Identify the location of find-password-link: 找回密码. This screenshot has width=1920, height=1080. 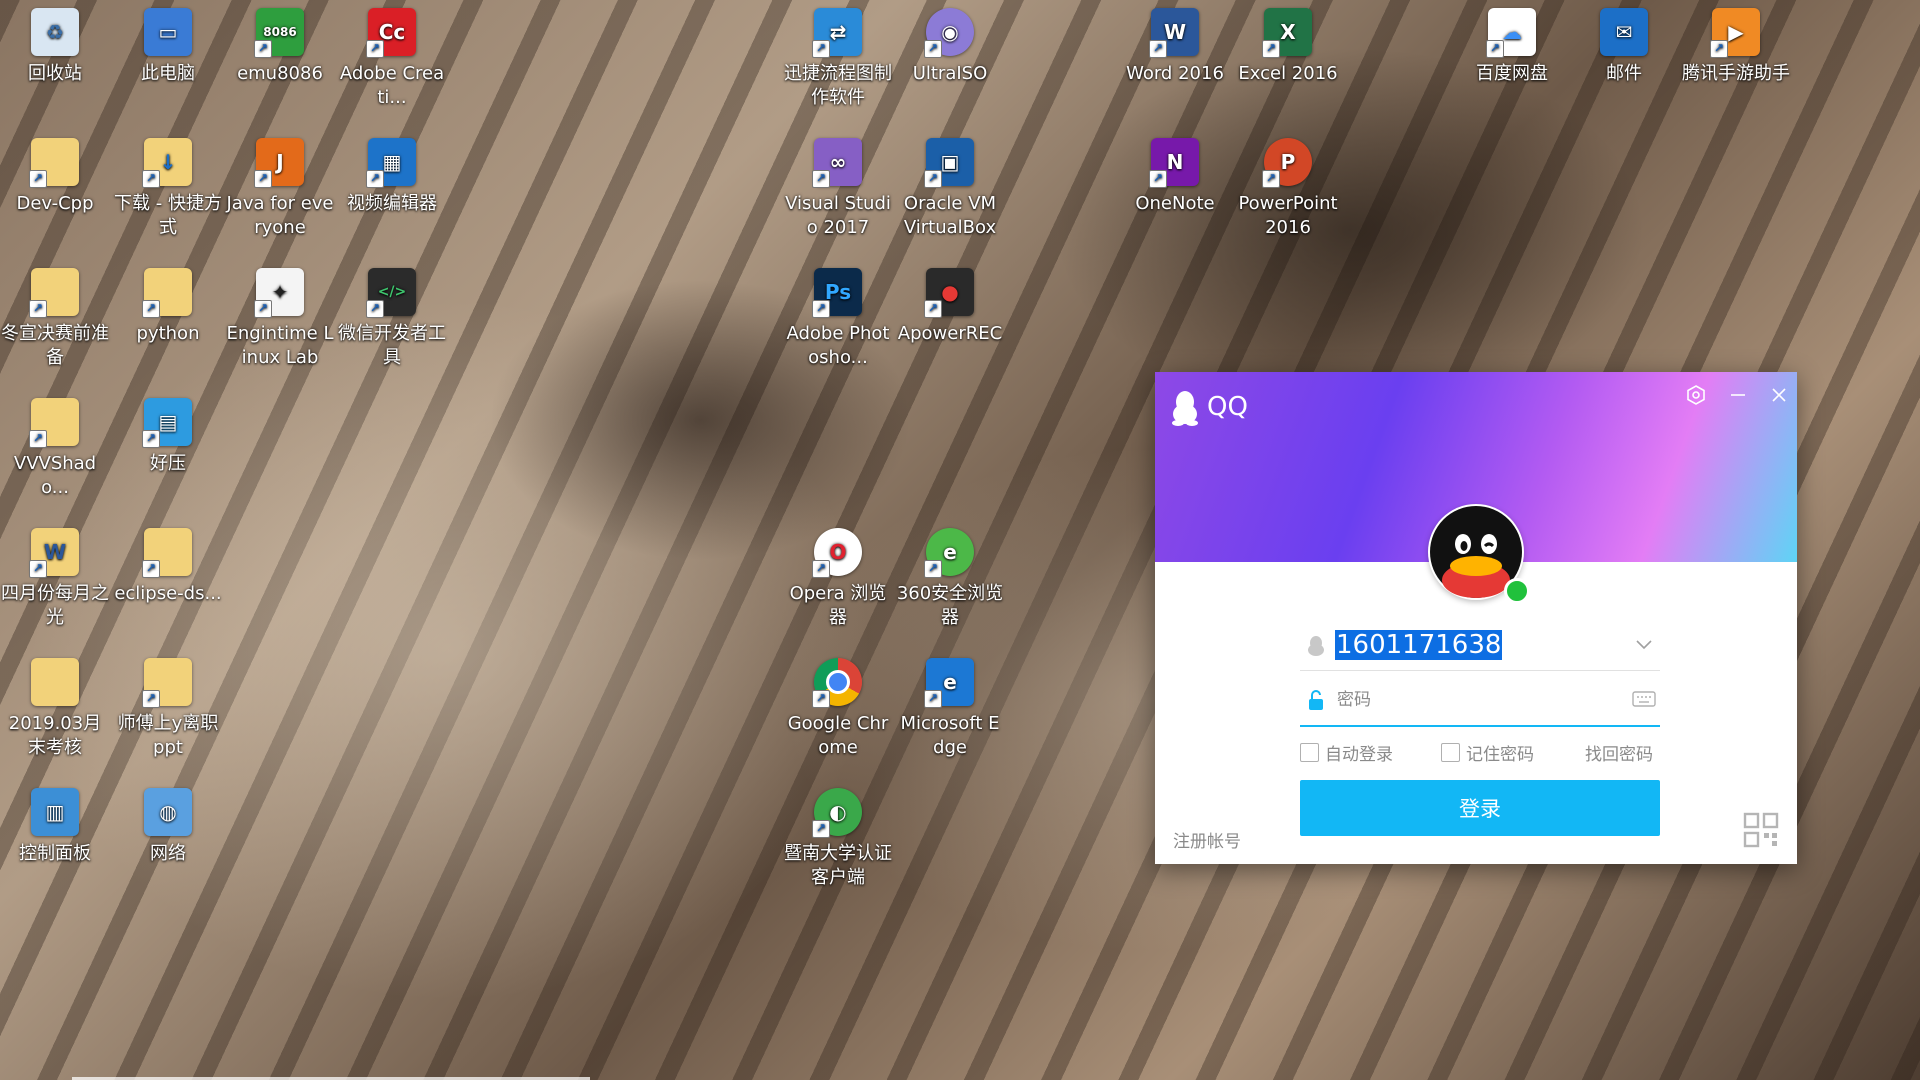
(1619, 752).